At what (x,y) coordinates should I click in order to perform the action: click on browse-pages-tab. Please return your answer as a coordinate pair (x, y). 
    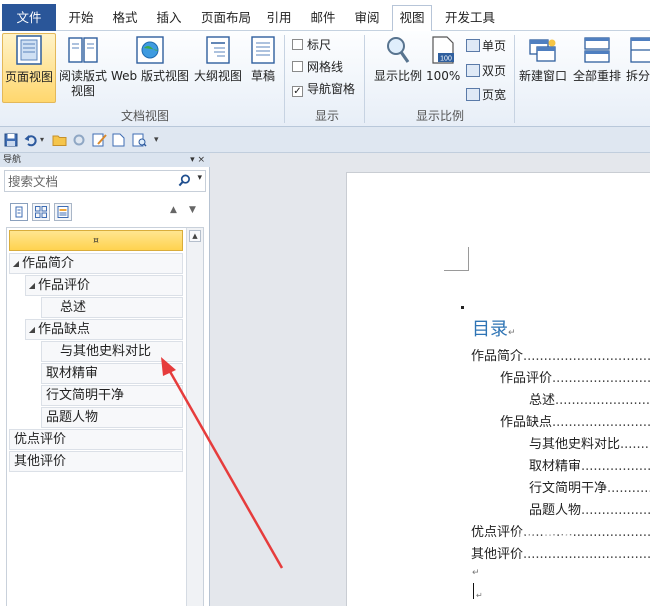
    Looking at the image, I should click on (41, 212).